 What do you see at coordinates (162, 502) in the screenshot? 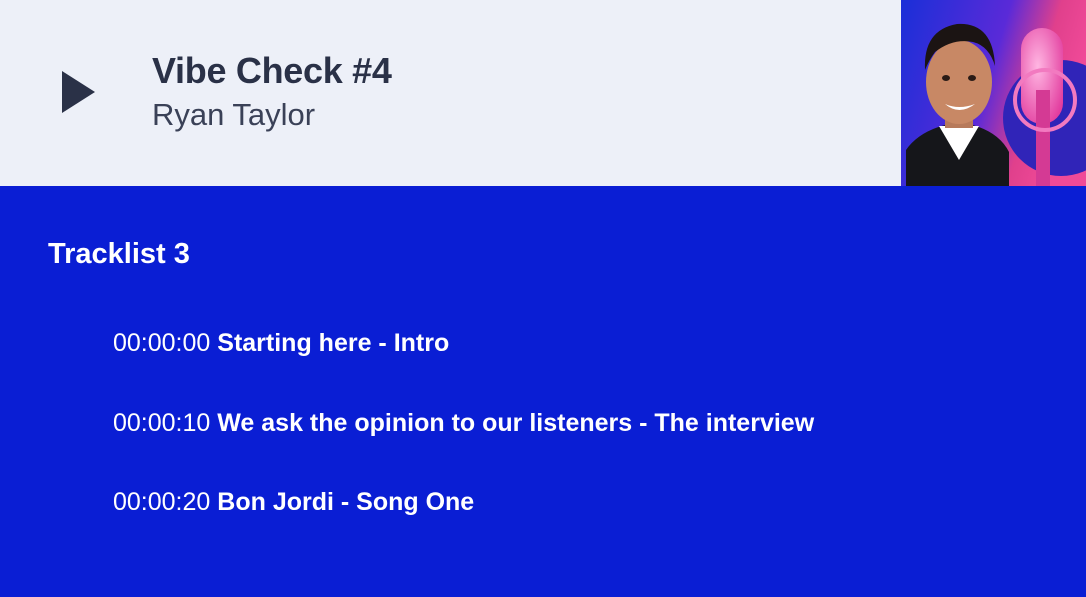
I see `track-timestamp: 00:00:20` at bounding box center [162, 502].